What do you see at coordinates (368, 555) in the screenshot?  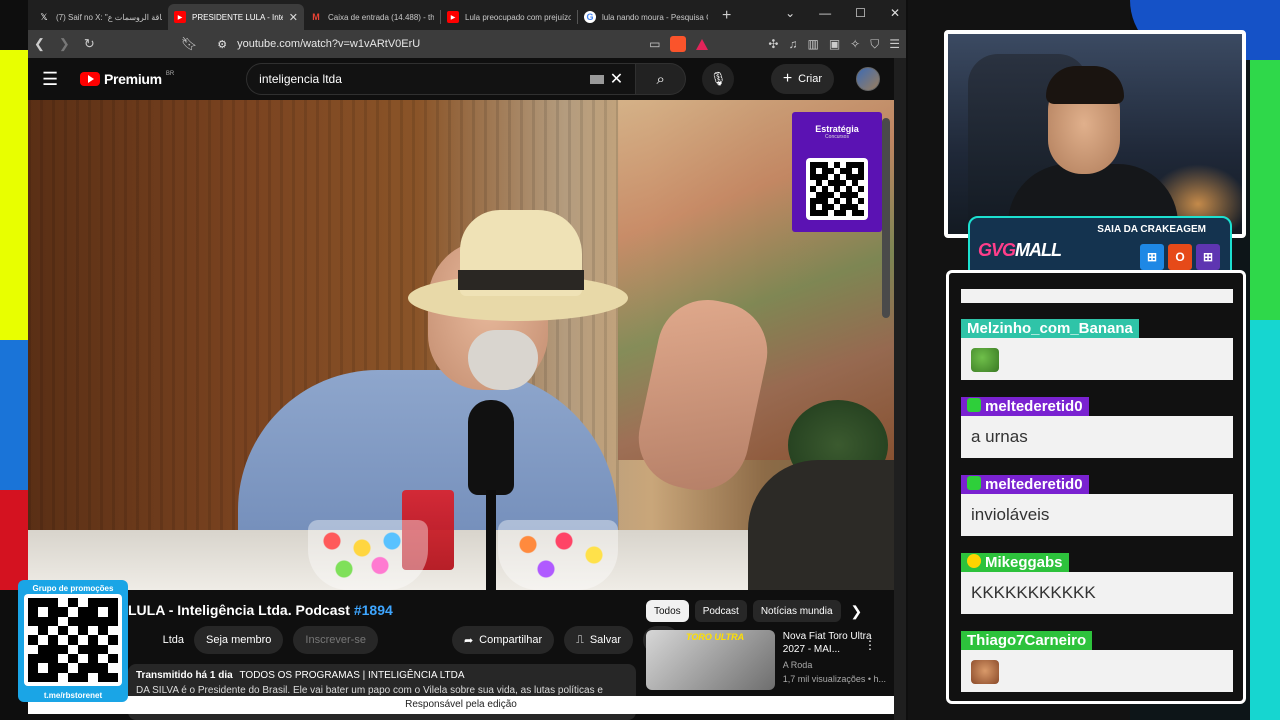 I see `video-candy-bowl` at bounding box center [368, 555].